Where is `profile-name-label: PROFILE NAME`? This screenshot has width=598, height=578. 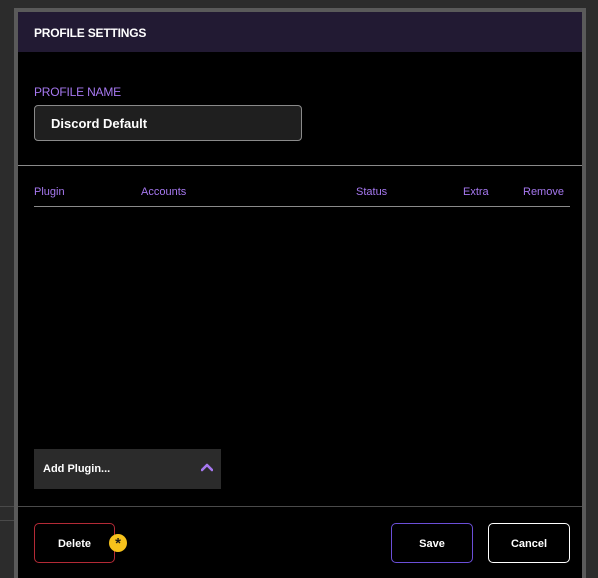
profile-name-label: PROFILE NAME is located at coordinates (77, 92).